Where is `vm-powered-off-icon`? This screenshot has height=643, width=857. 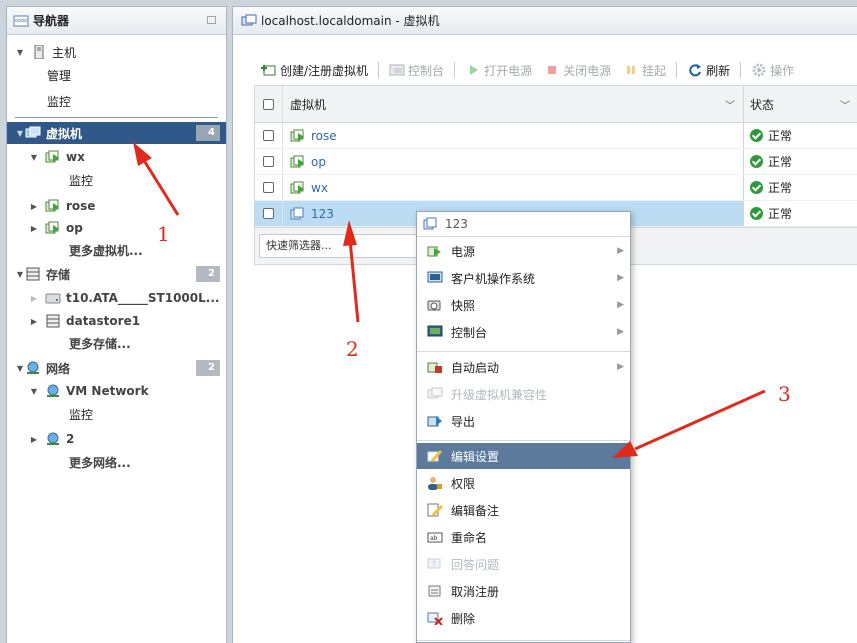 vm-powered-off-icon is located at coordinates (431, 224).